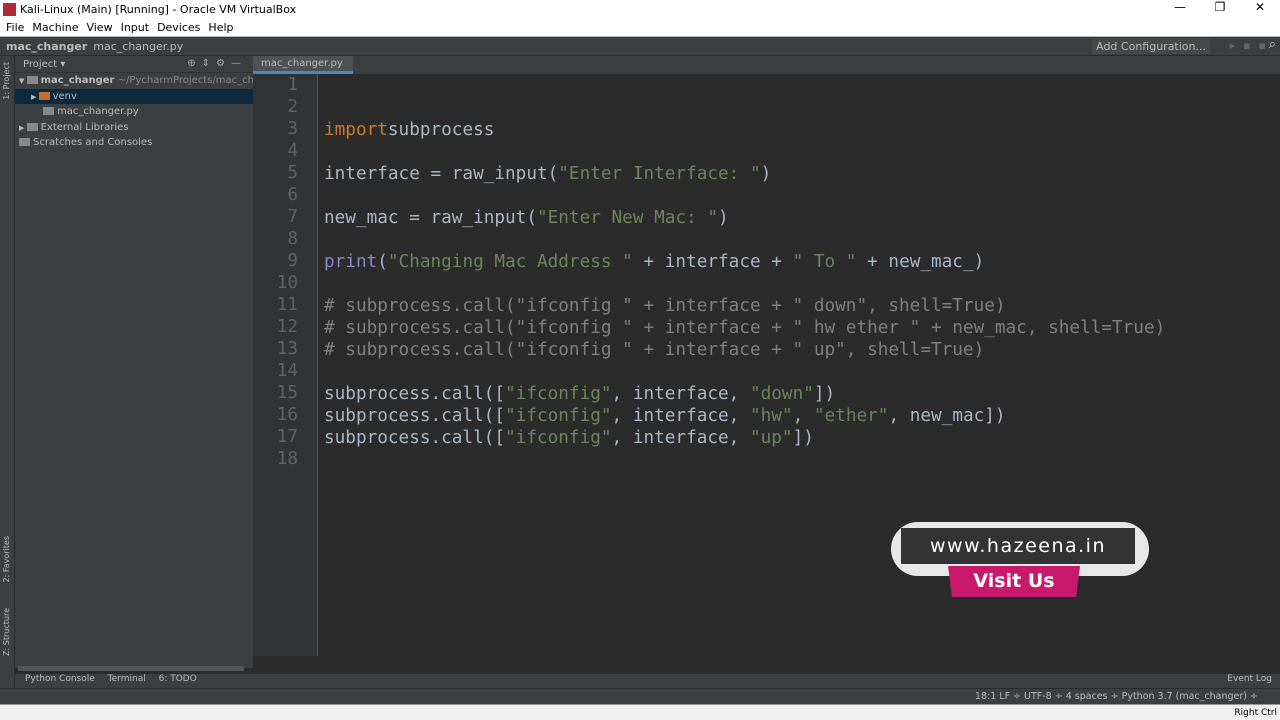  Describe the element at coordinates (920, 262) in the screenshot. I see `code-token: + new_mac_)` at that location.